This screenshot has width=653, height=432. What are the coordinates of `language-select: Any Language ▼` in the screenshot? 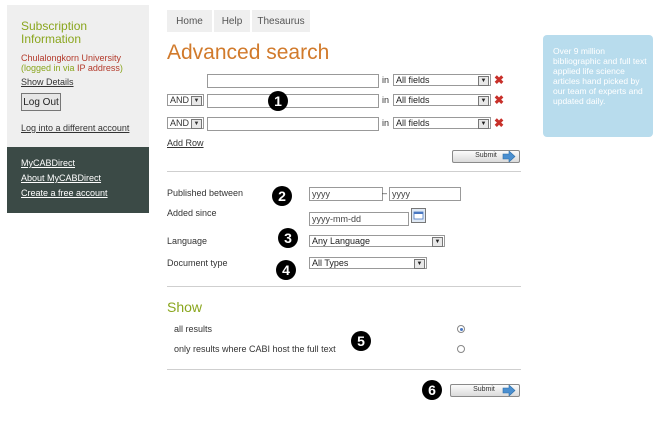 It's located at (377, 241).